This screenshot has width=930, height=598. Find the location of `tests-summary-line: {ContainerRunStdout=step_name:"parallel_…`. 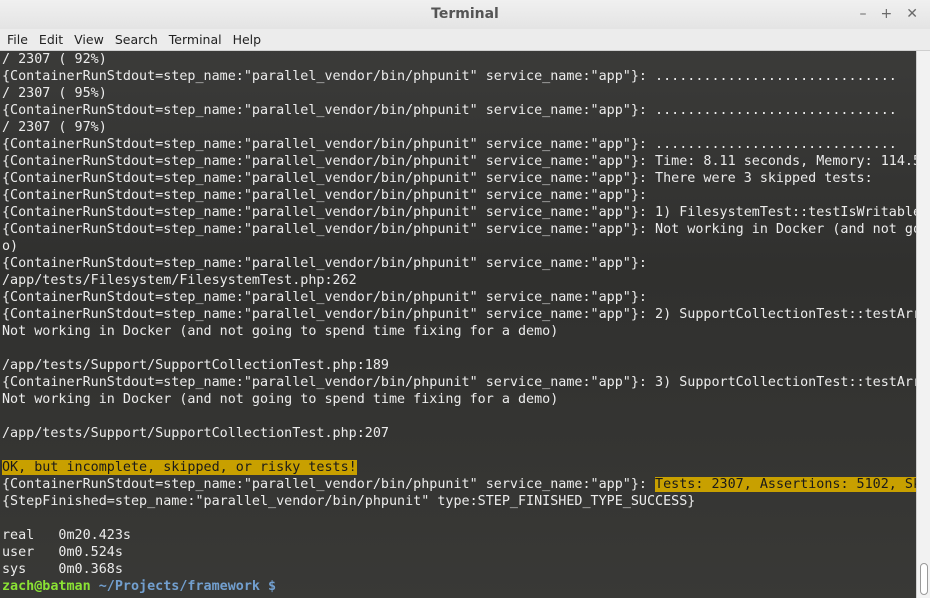

tests-summary-line: {ContainerRunStdout=step_name:"parallel_… is located at coordinates (459, 484).